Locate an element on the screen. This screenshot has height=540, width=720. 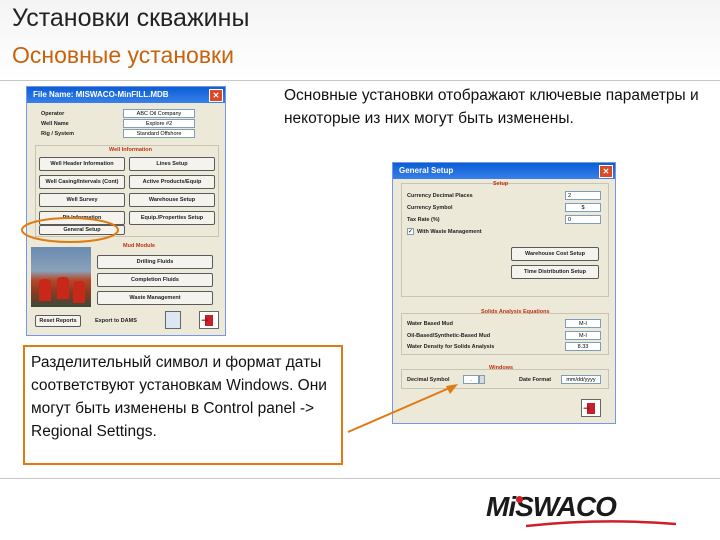
completion-fluids-button: Completion Fluids is located at coordinates (155, 280).